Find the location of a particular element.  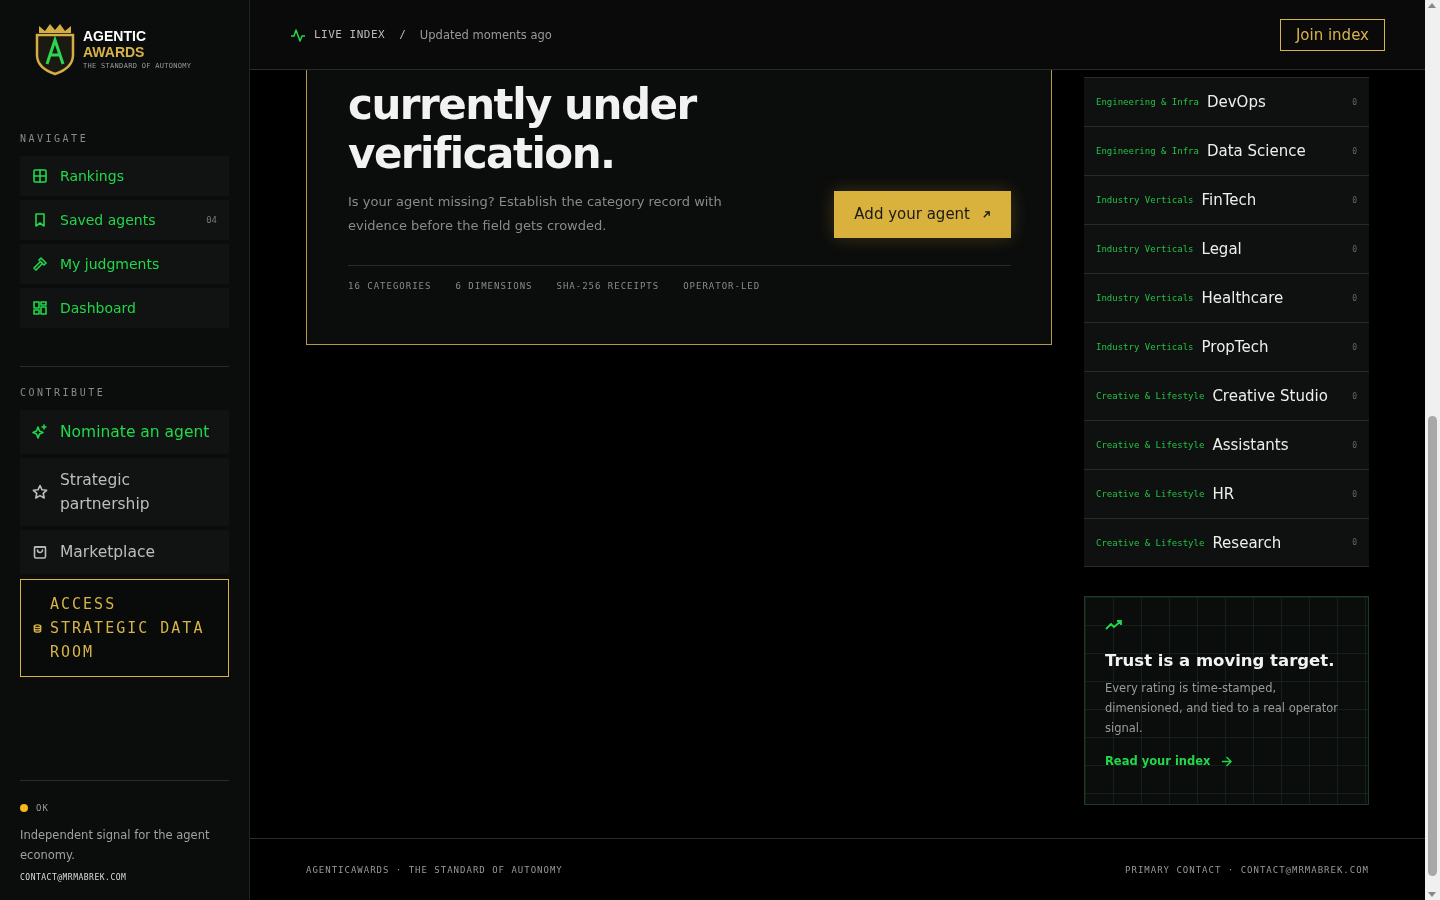

scrollbar is located at coordinates (1432, 450).